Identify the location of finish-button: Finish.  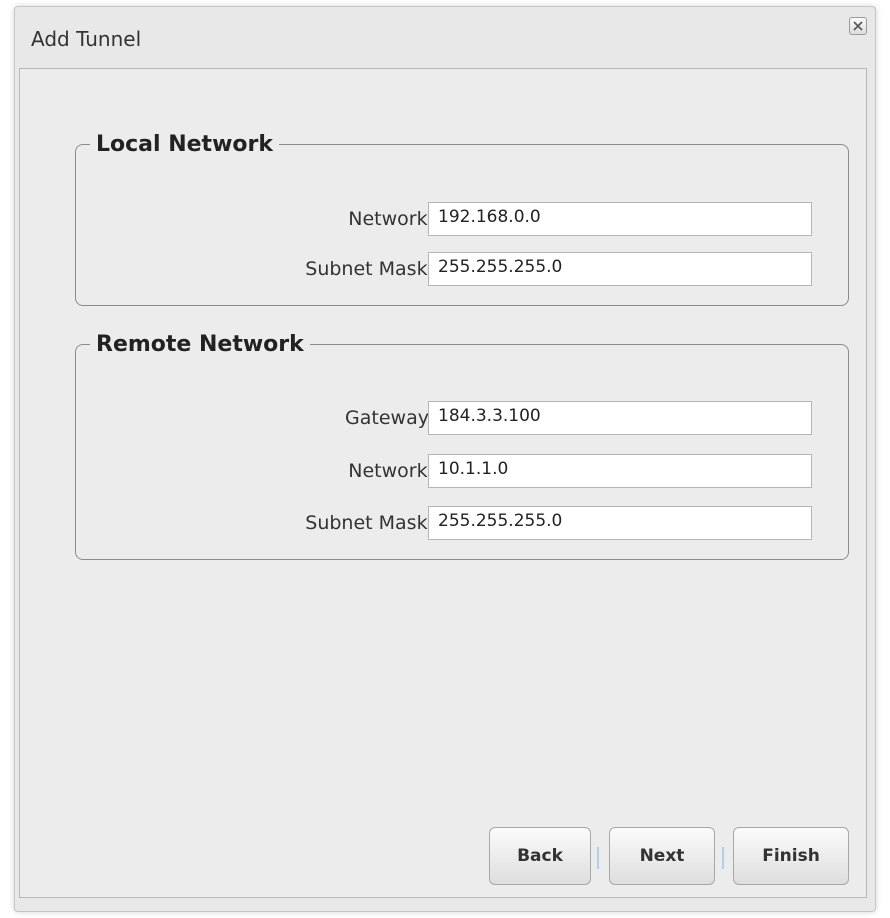
(791, 856).